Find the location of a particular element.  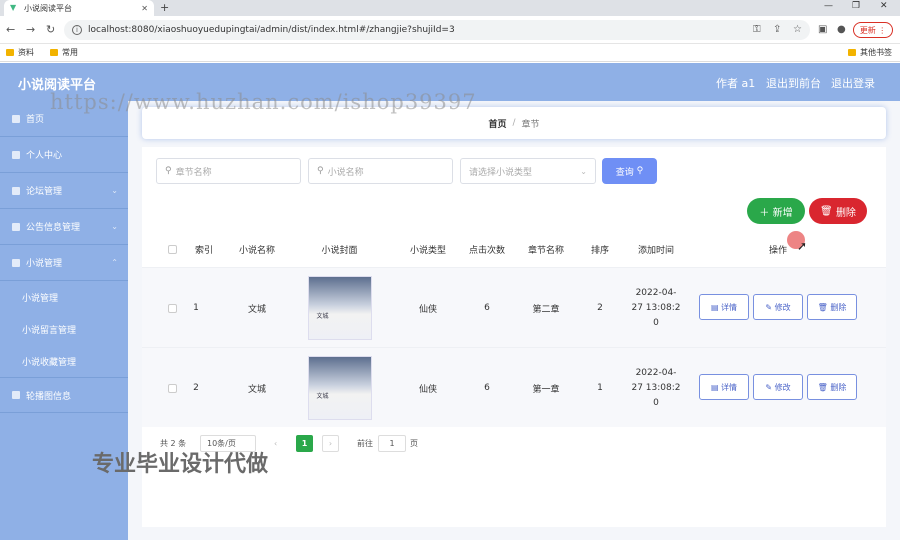

sidebar-item-forum: 论坛管理 ⌄ is located at coordinates (64, 191).